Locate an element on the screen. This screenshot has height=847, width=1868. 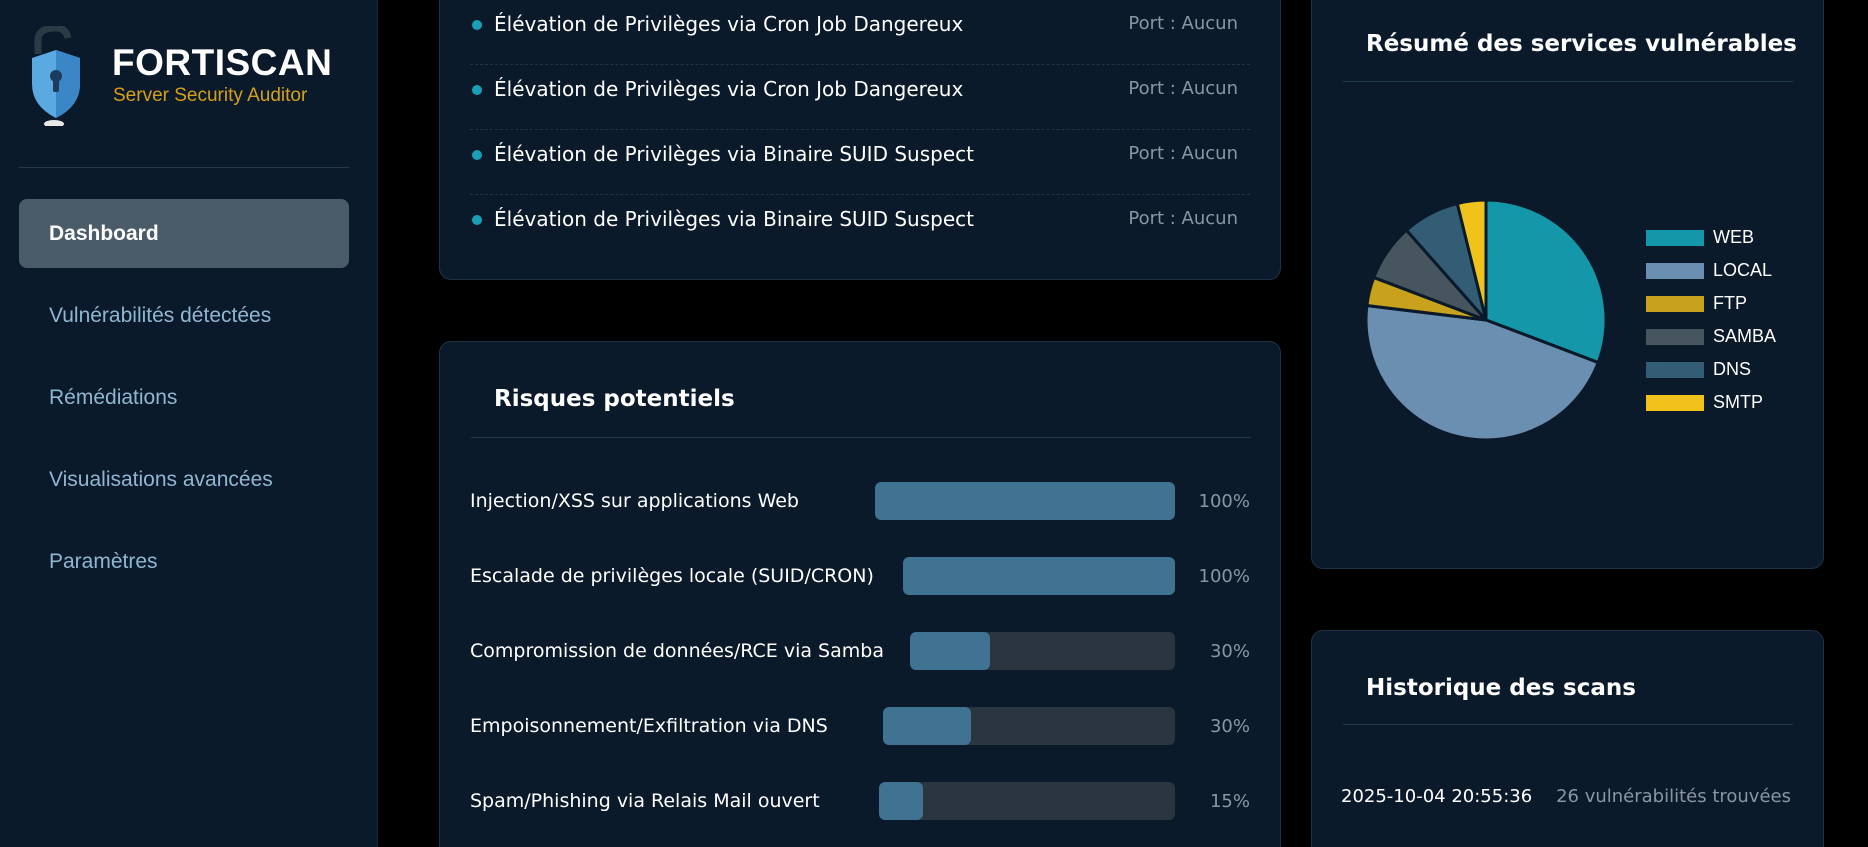
legend-label: WEB is located at coordinates (1734, 237).